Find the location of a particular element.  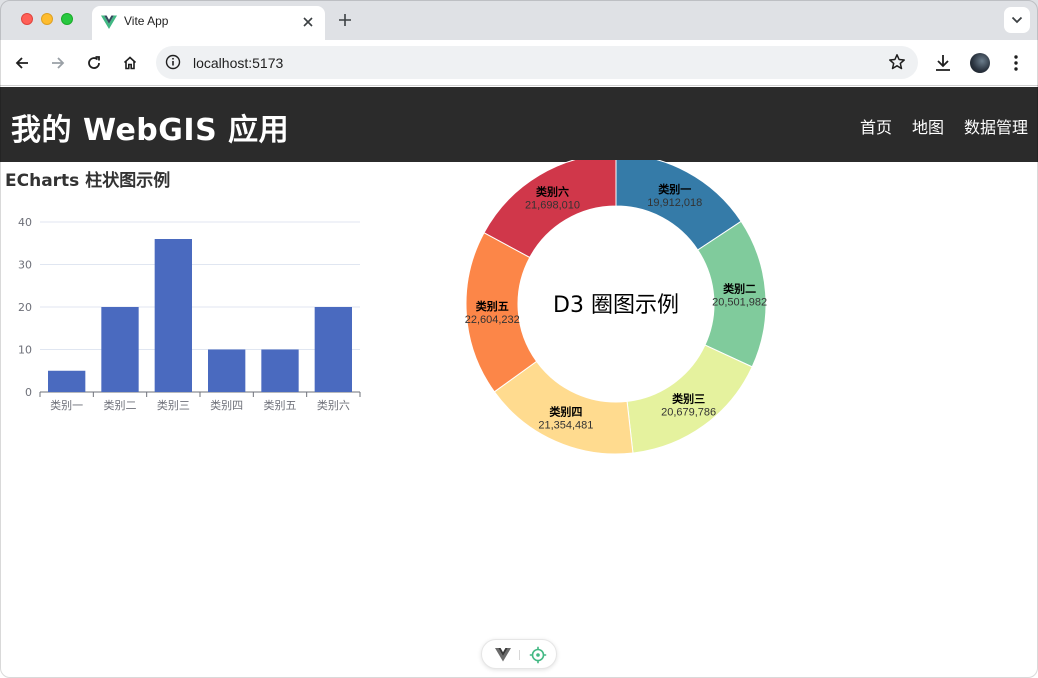

window-close-button is located at coordinates (27, 19).